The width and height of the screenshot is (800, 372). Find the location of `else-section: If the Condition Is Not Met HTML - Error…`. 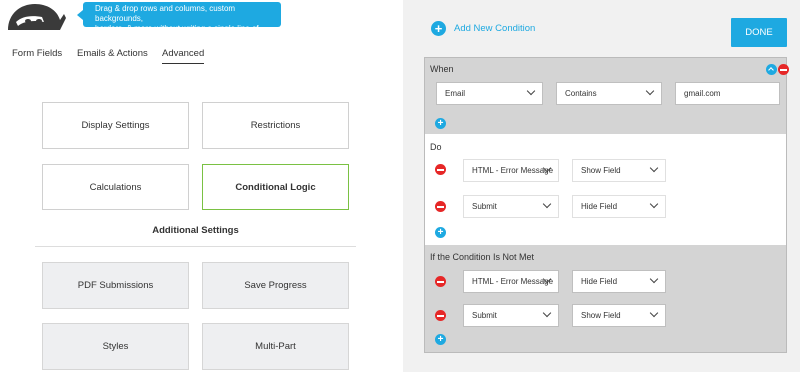

else-section: If the Condition Is Not Met HTML - Error… is located at coordinates (605, 298).